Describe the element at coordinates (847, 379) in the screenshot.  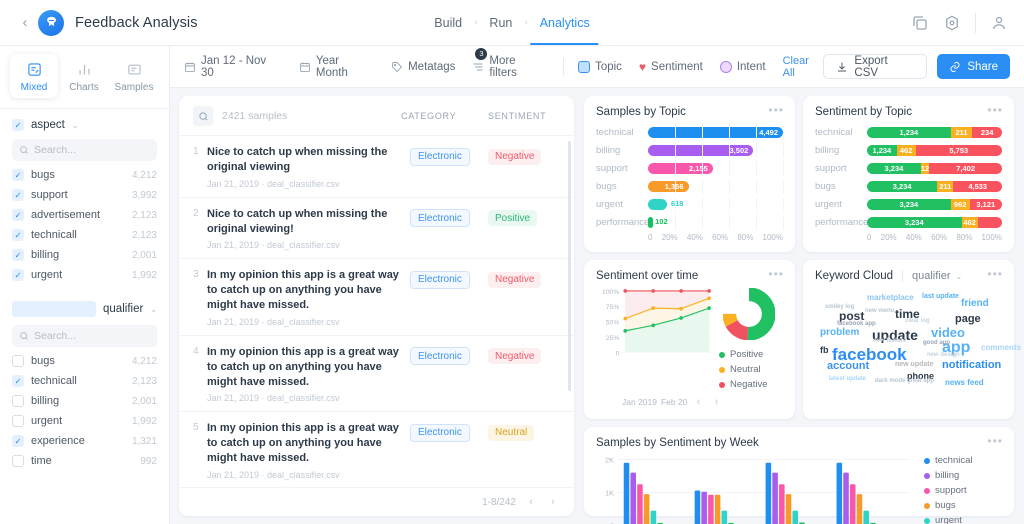
I see `keyword: latest update` at that location.